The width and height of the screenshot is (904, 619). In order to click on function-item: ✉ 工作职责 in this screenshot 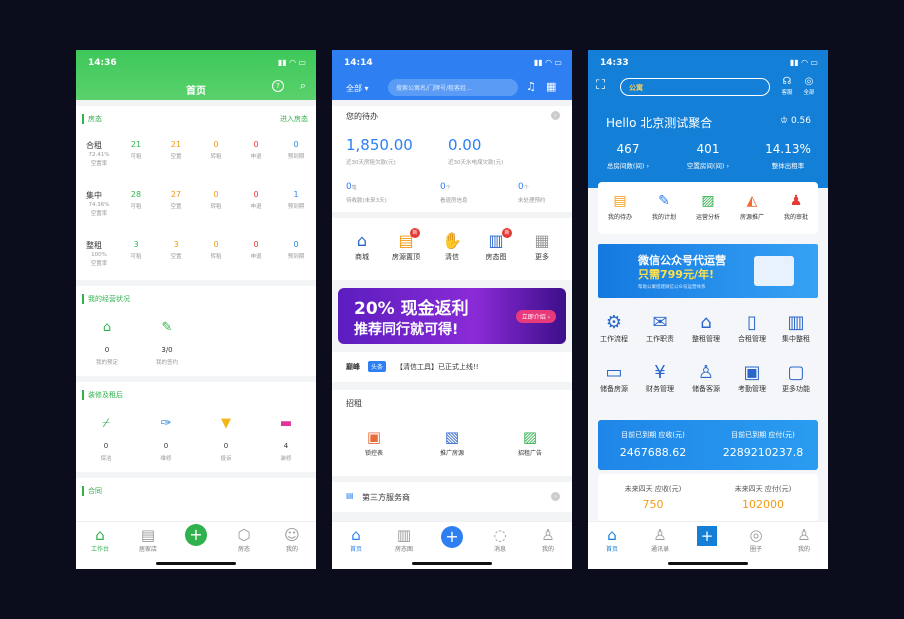, I will do `click(660, 328)`.